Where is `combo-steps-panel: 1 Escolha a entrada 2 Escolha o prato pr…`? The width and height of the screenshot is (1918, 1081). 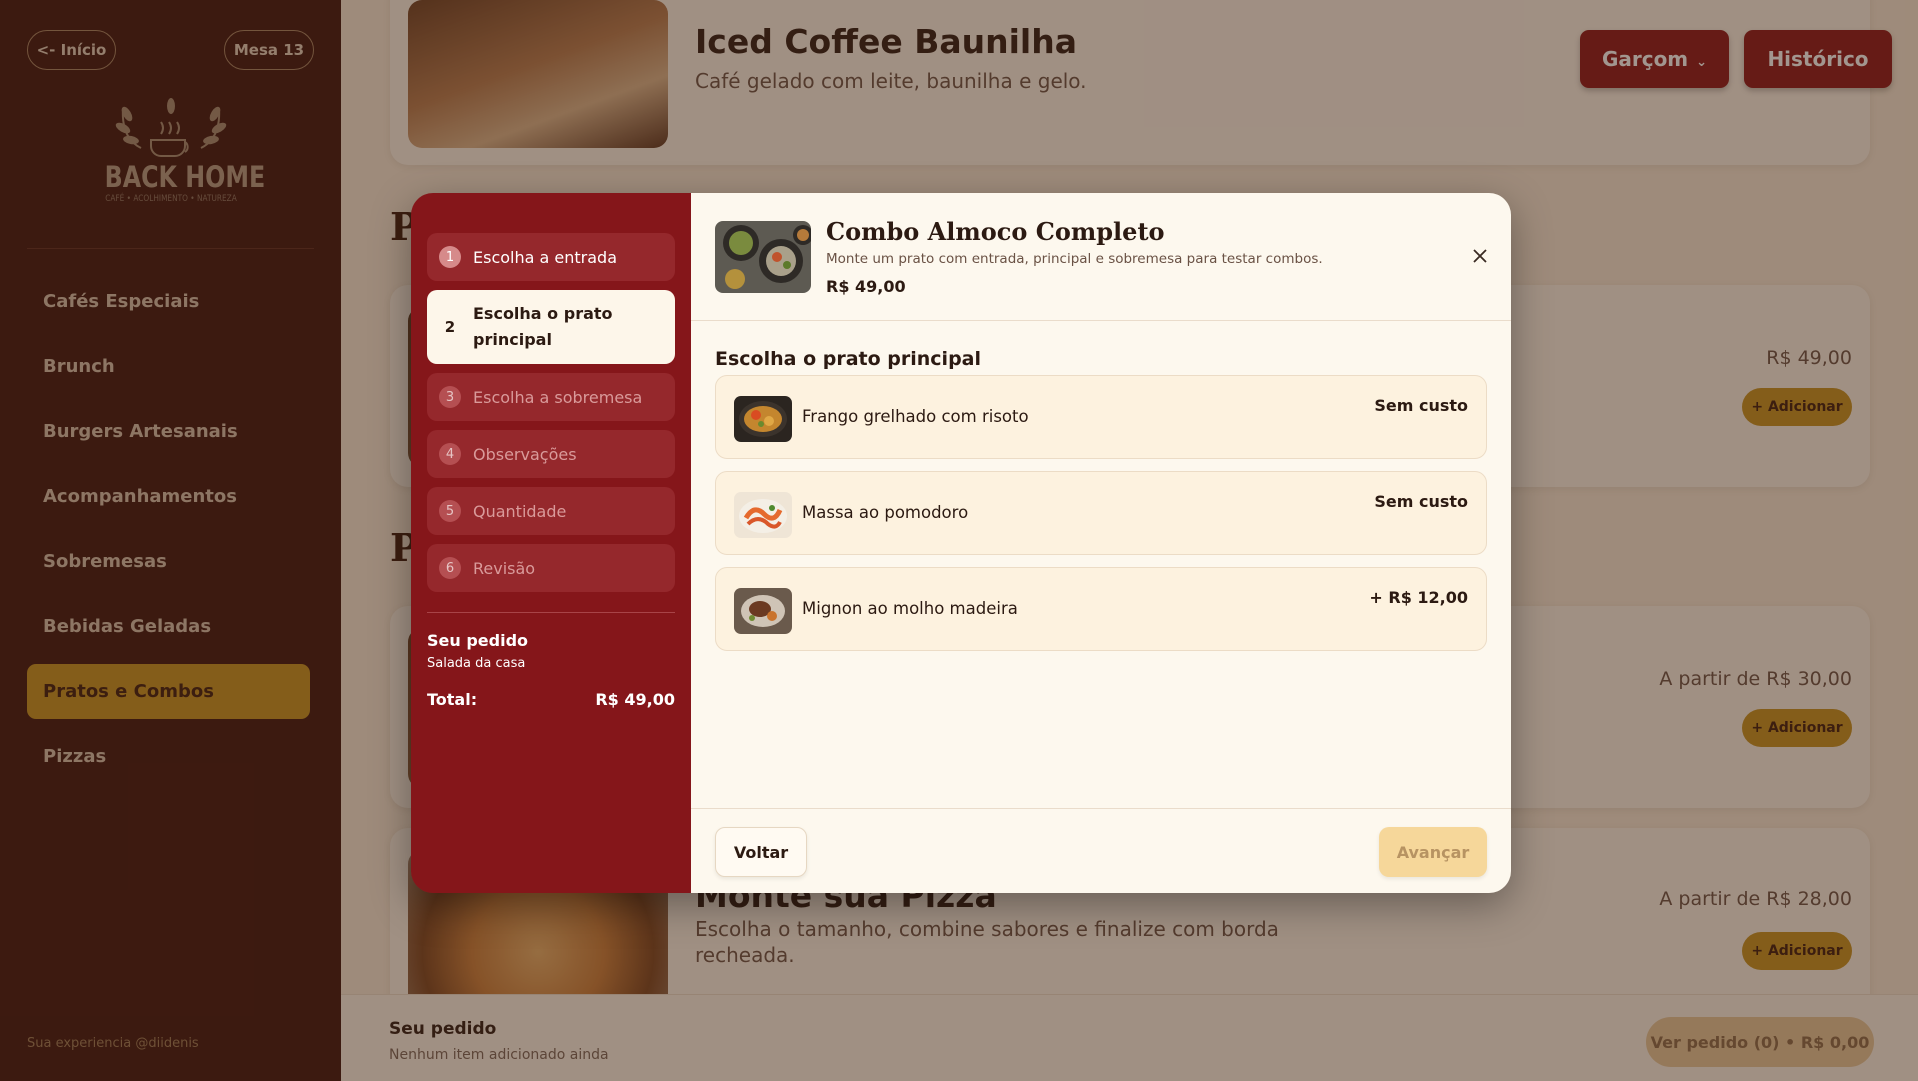 combo-steps-panel: 1 Escolha a entrada 2 Escolha o prato pr… is located at coordinates (551, 543).